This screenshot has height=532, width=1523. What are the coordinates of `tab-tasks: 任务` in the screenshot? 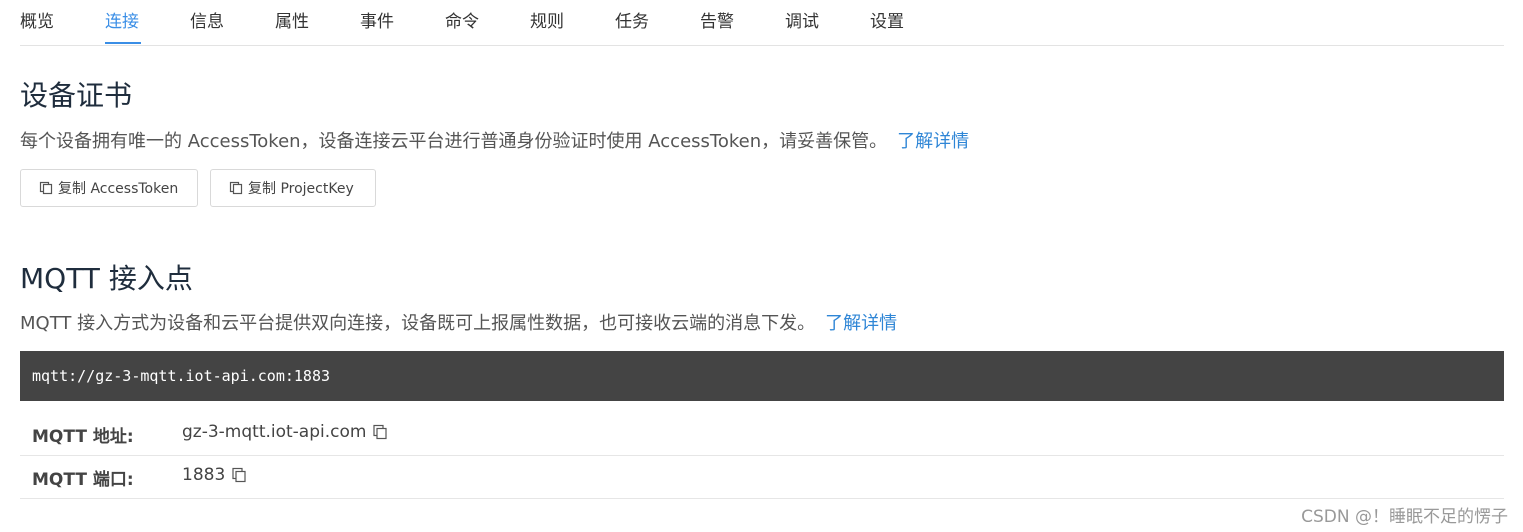 It's located at (632, 22).